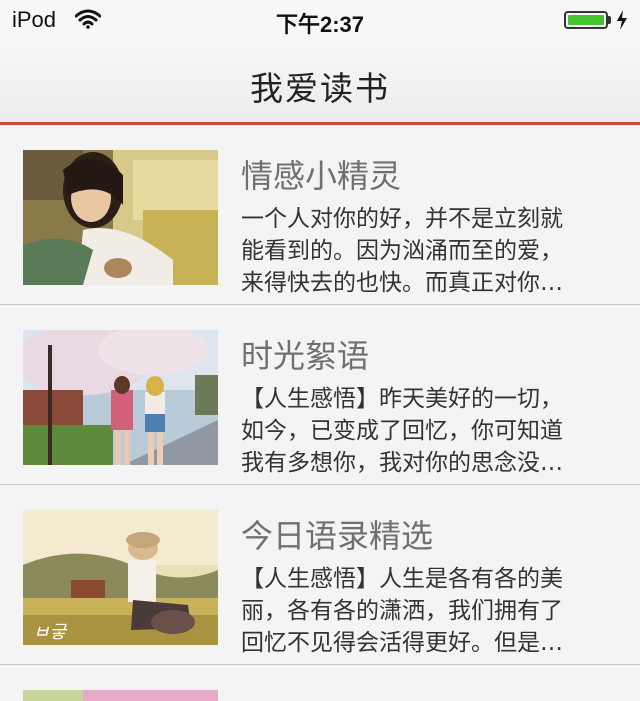 The width and height of the screenshot is (640, 701). What do you see at coordinates (50, 632) in the screenshot?
I see `svg-text: ㅂ긓` at bounding box center [50, 632].